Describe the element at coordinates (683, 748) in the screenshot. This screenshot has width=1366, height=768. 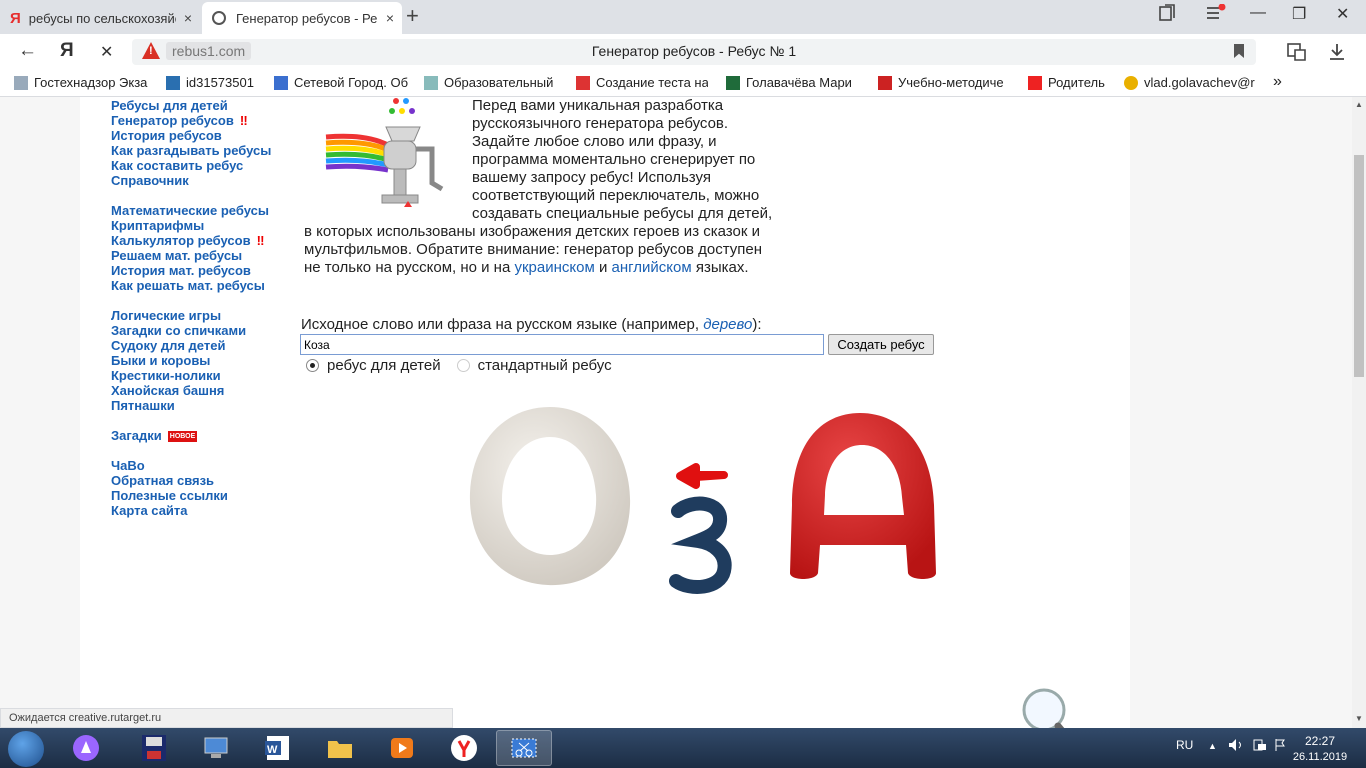
I see `windows-taskbar: W RU ▲ 22:27 26.11.2019` at that location.